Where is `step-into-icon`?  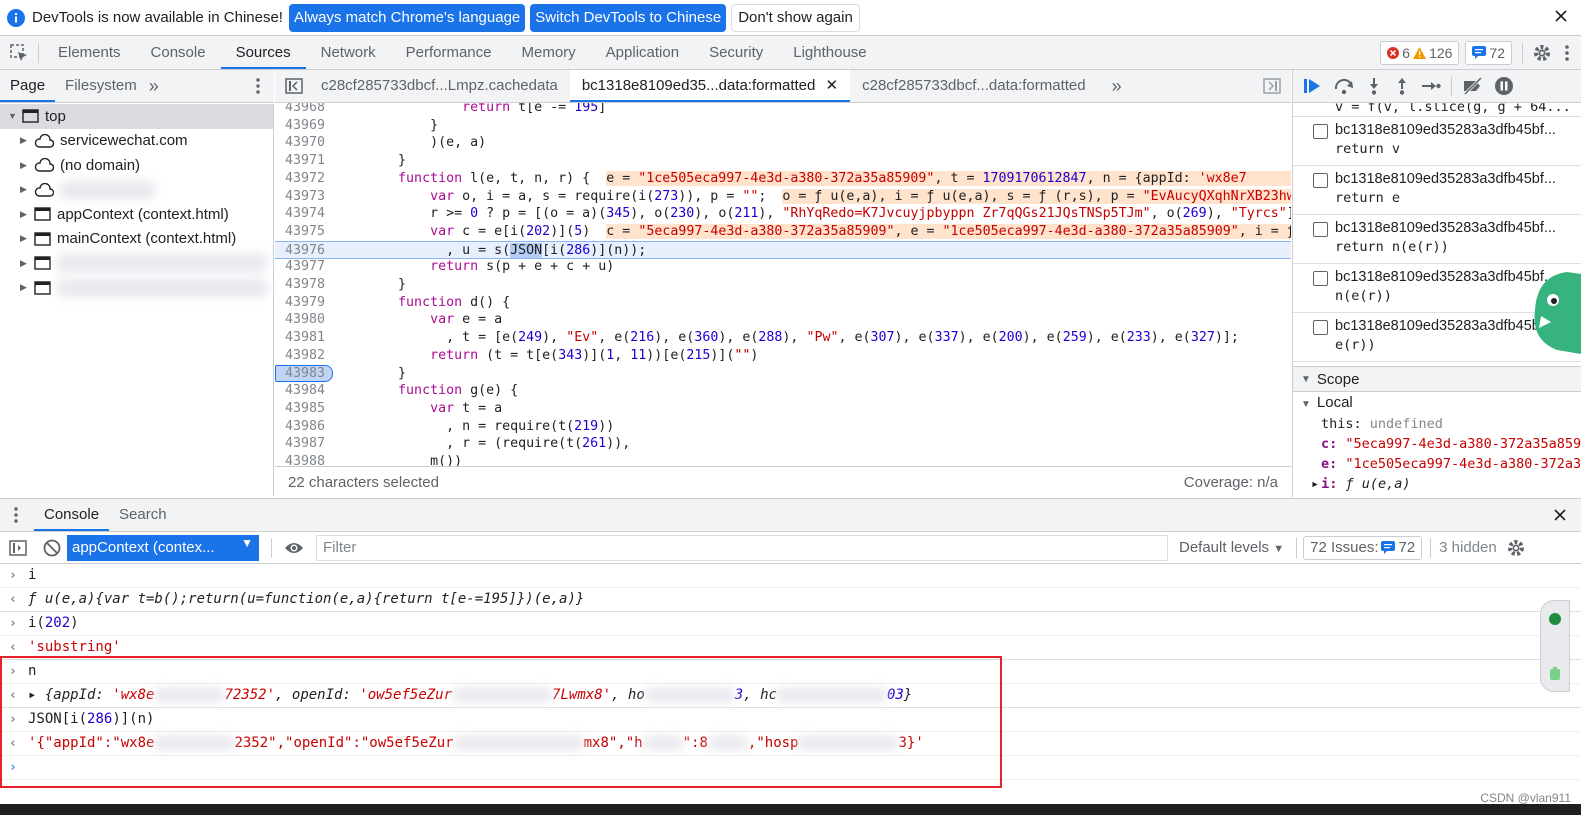
step-into-icon is located at coordinates (1374, 86).